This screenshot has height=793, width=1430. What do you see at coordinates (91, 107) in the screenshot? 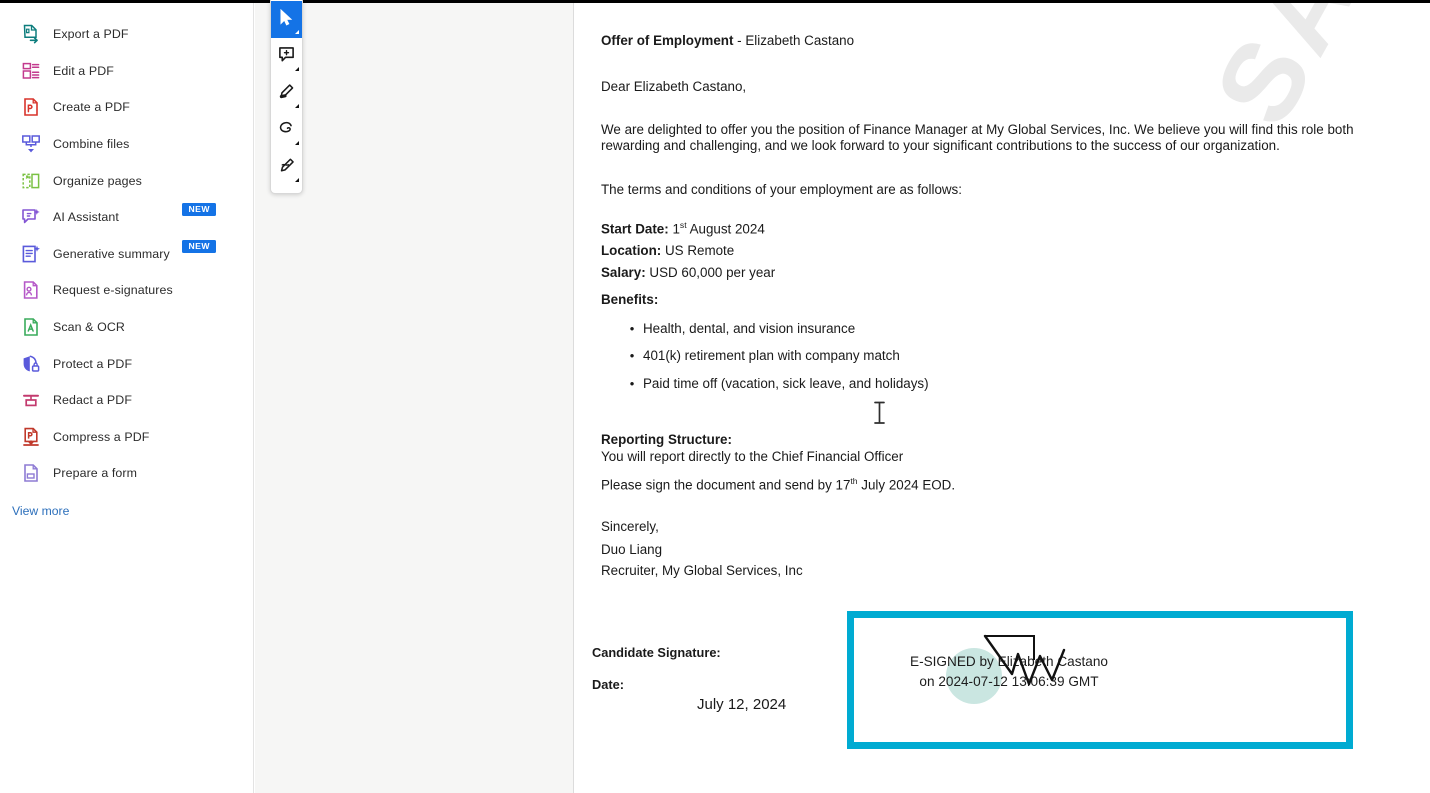
I see `sidebar-item-label: Create a PDF` at bounding box center [91, 107].